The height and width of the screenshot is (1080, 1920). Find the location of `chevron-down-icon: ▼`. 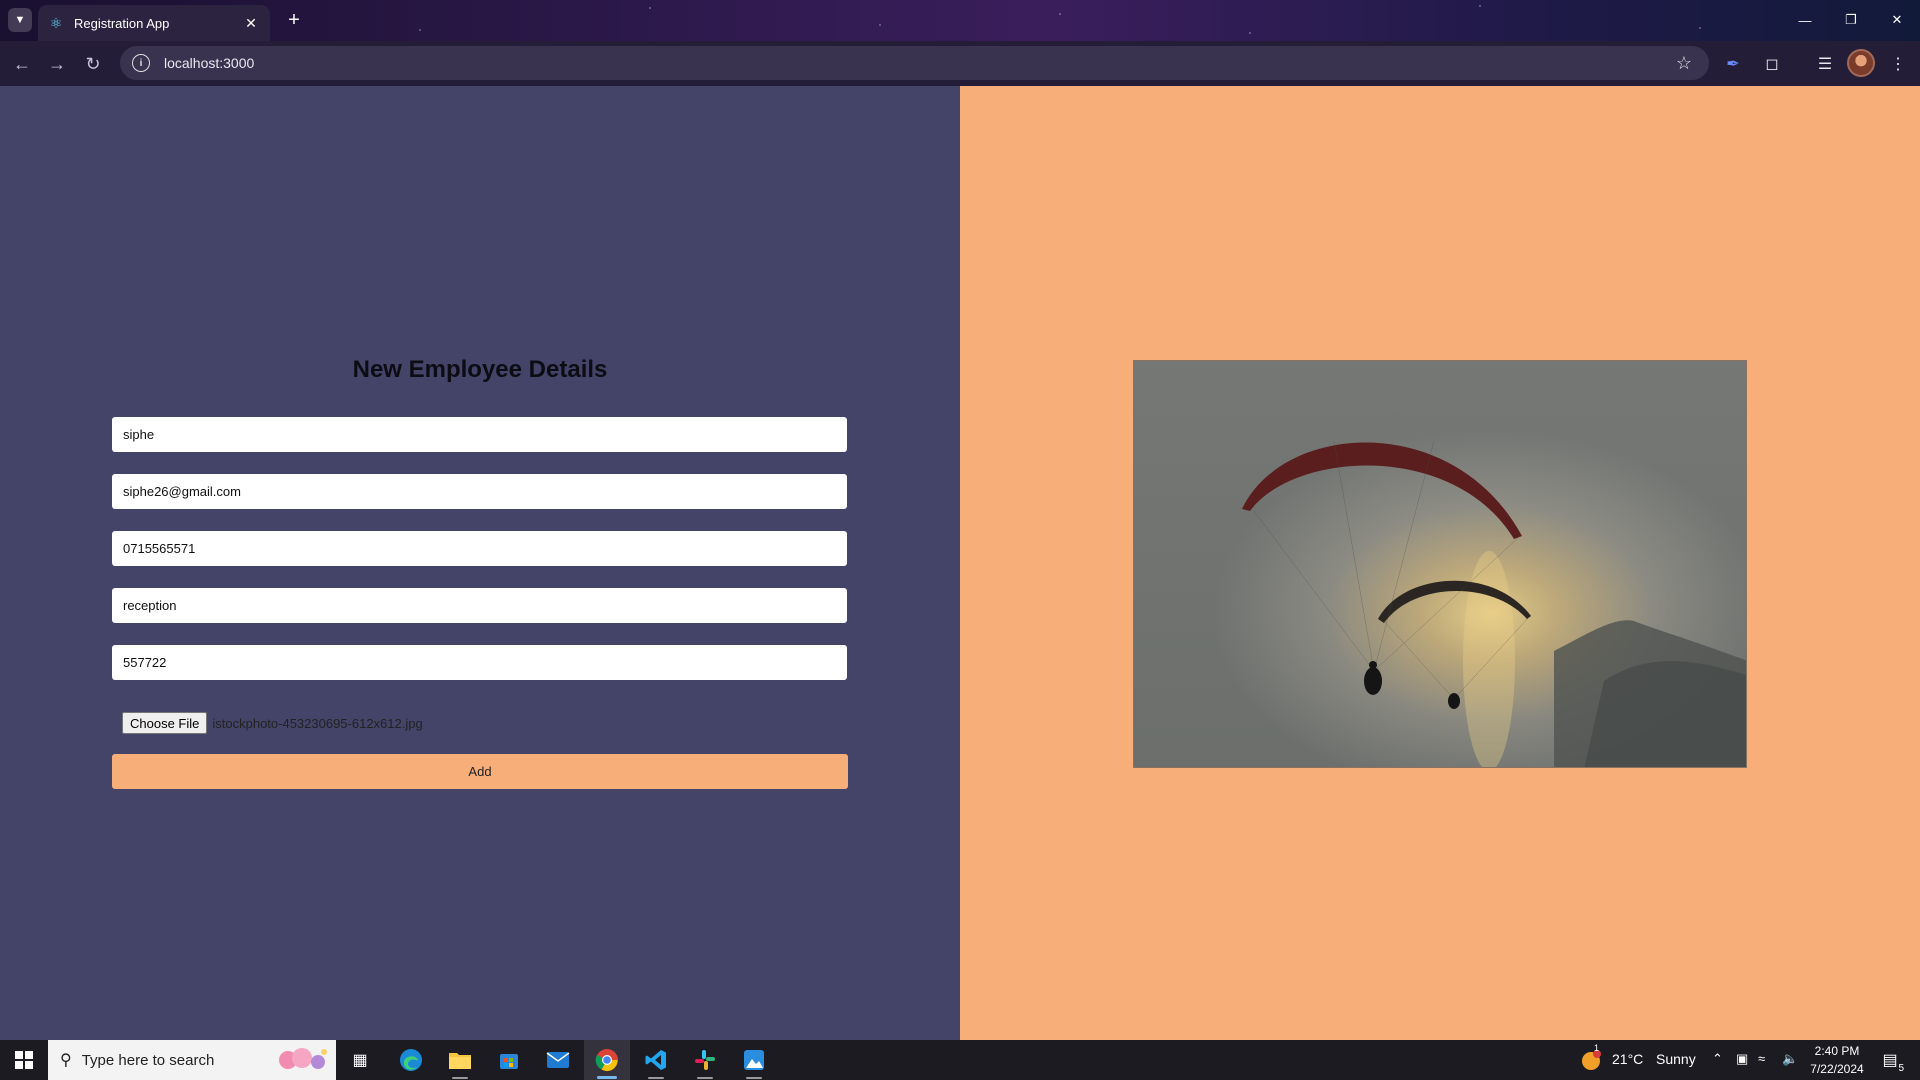

chevron-down-icon: ▼ is located at coordinates (20, 20).